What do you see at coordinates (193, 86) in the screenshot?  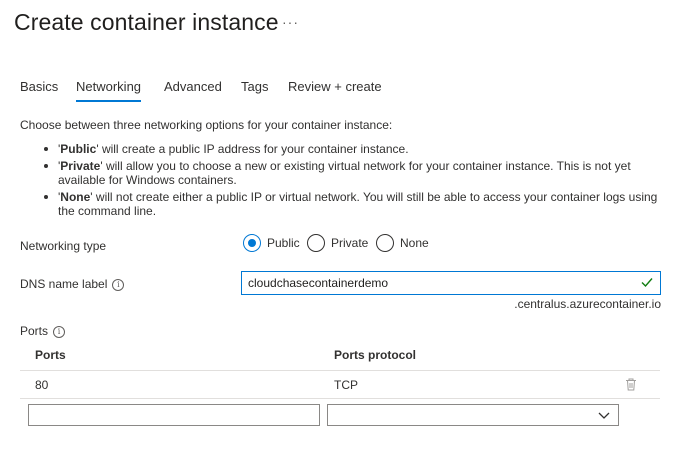 I see `tab-advanced: Advanced` at bounding box center [193, 86].